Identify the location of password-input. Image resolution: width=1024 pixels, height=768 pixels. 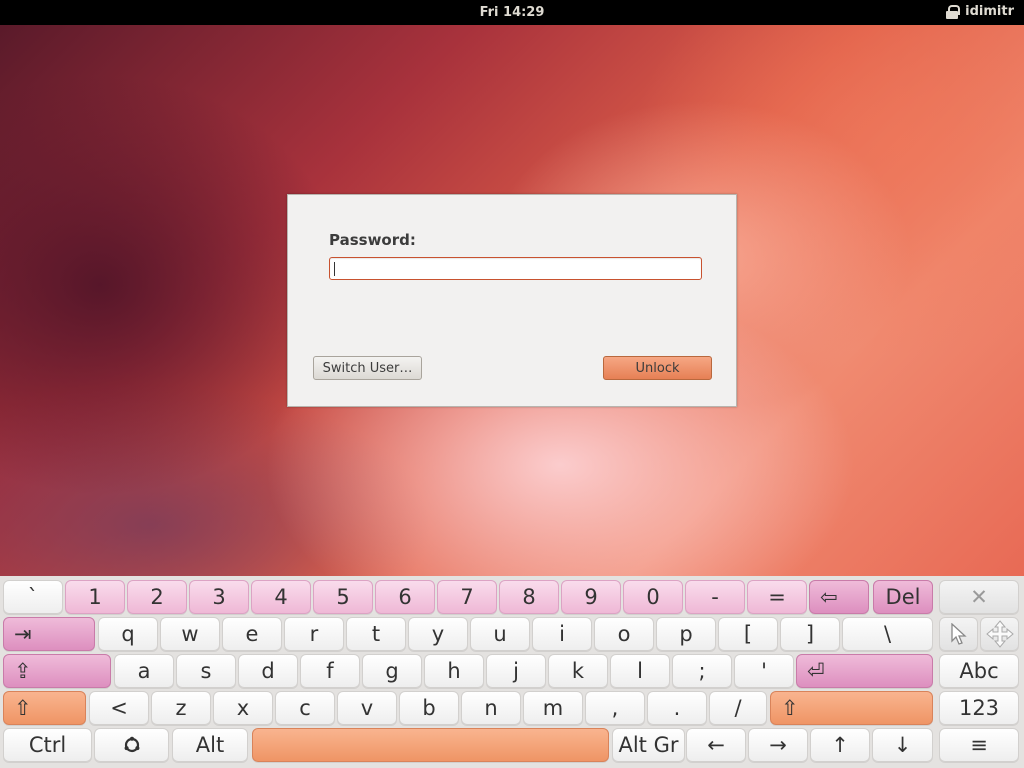
(515, 268).